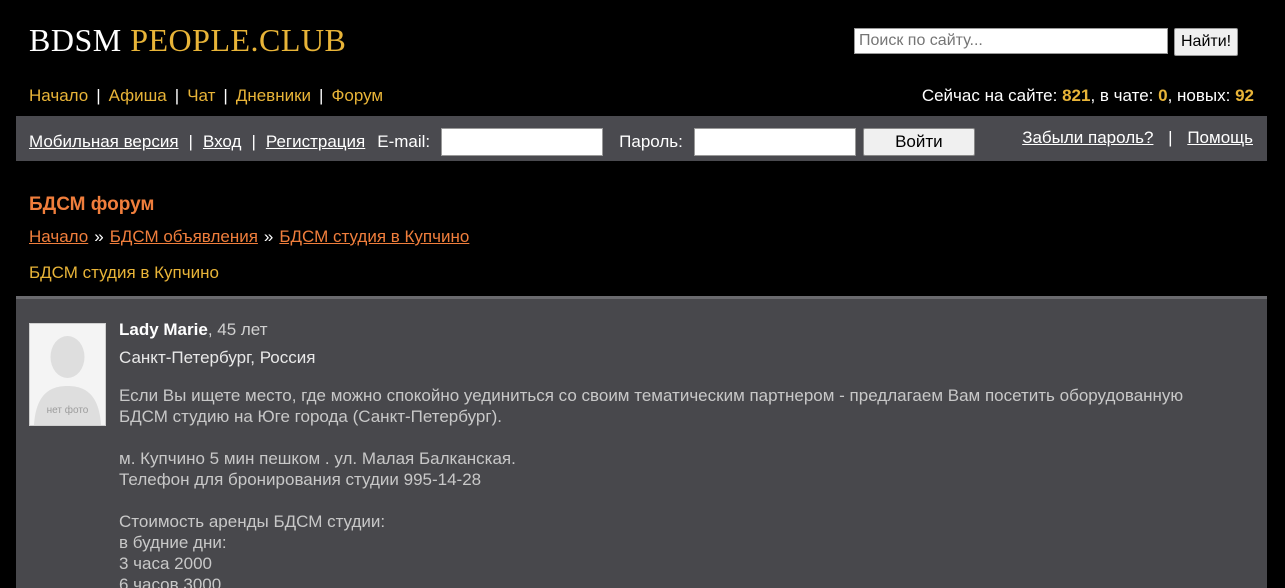 The width and height of the screenshot is (1285, 588). I want to click on site-logo: BDSM PEOPLE.CLUB, so click(187, 40).